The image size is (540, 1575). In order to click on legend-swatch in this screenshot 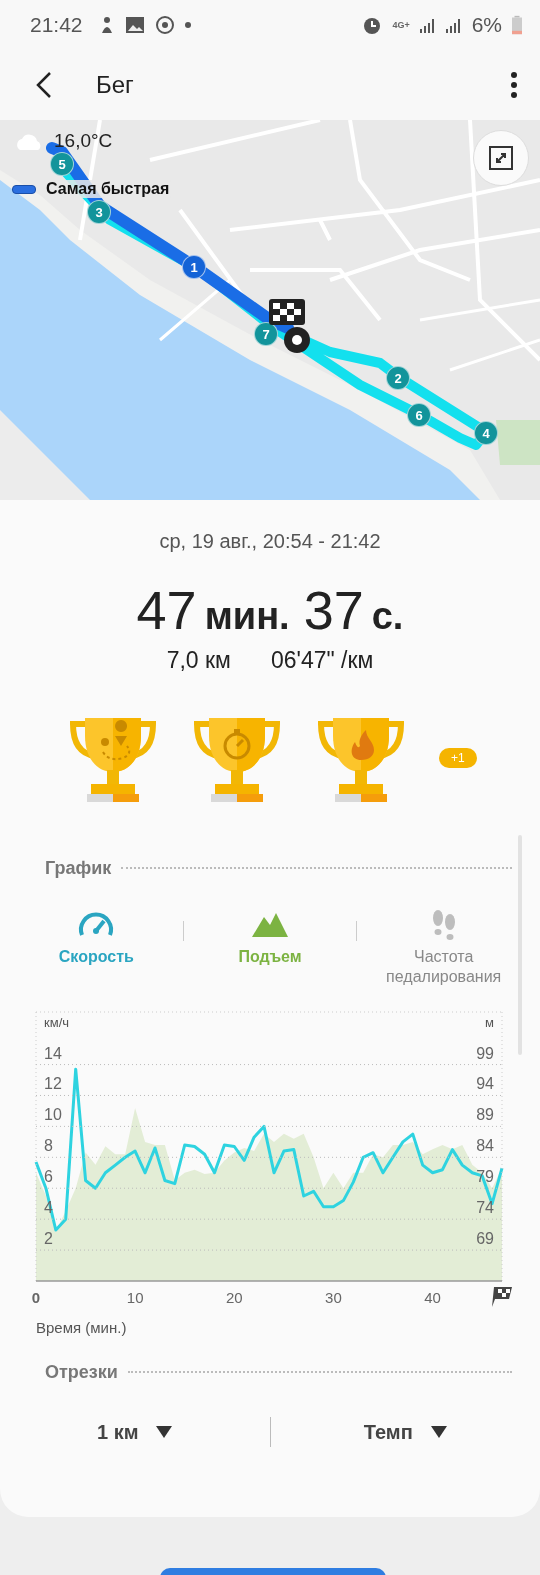, I will do `click(24, 189)`.